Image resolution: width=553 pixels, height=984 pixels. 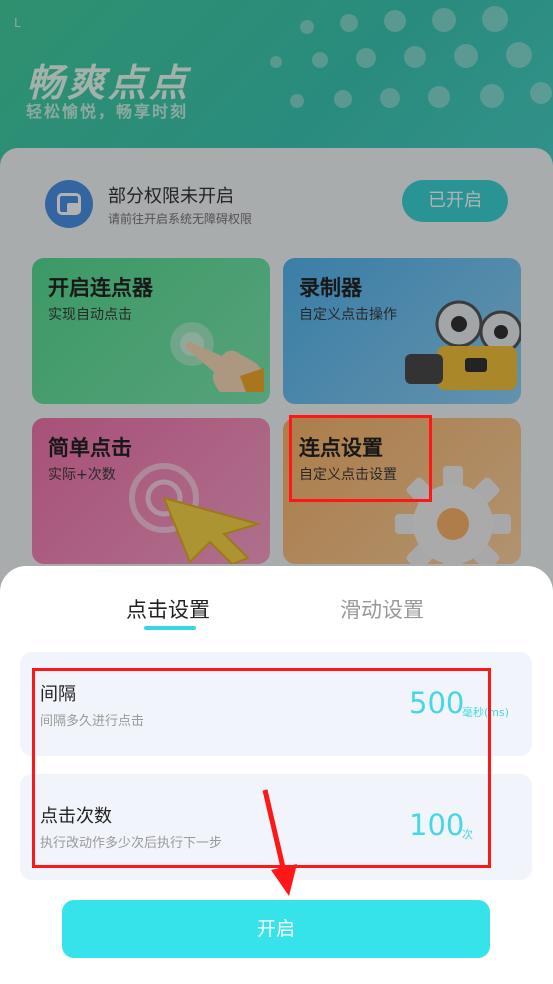 What do you see at coordinates (168, 609) in the screenshot?
I see `tab-click-settings: 点击设置` at bounding box center [168, 609].